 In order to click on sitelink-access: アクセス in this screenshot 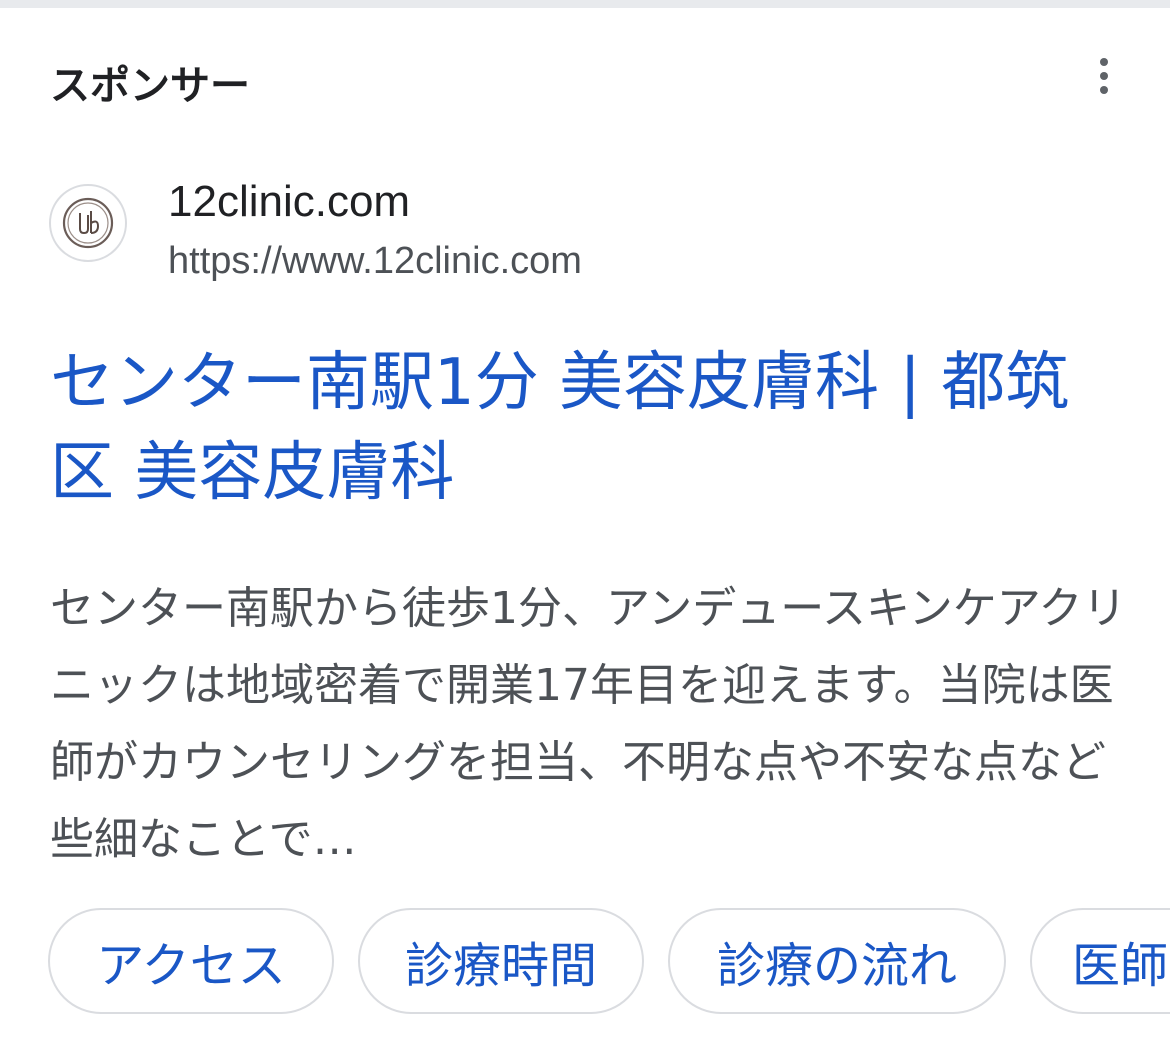, I will do `click(191, 961)`.